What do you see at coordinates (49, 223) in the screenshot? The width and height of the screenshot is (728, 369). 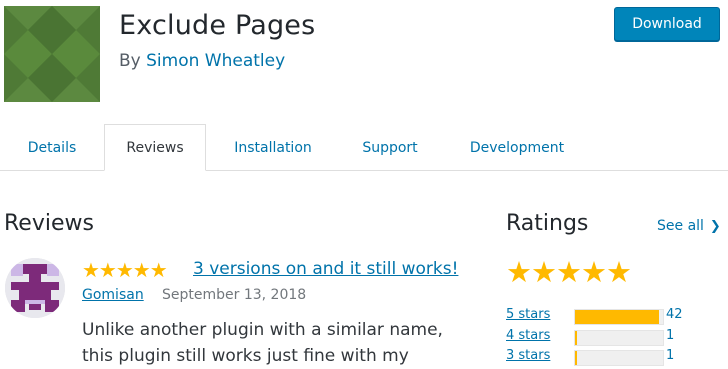 I see `reviews-heading: Reviews` at bounding box center [49, 223].